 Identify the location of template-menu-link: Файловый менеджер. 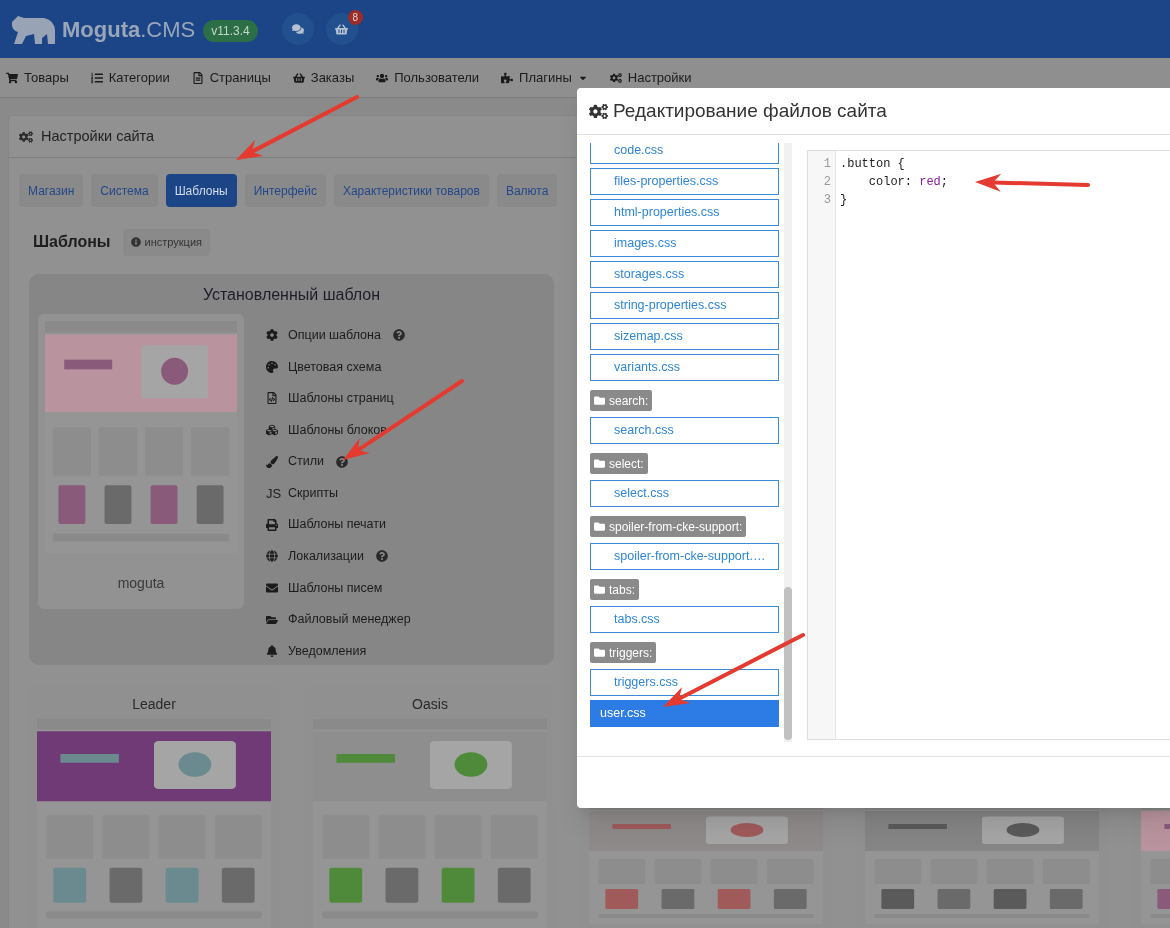
(349, 619).